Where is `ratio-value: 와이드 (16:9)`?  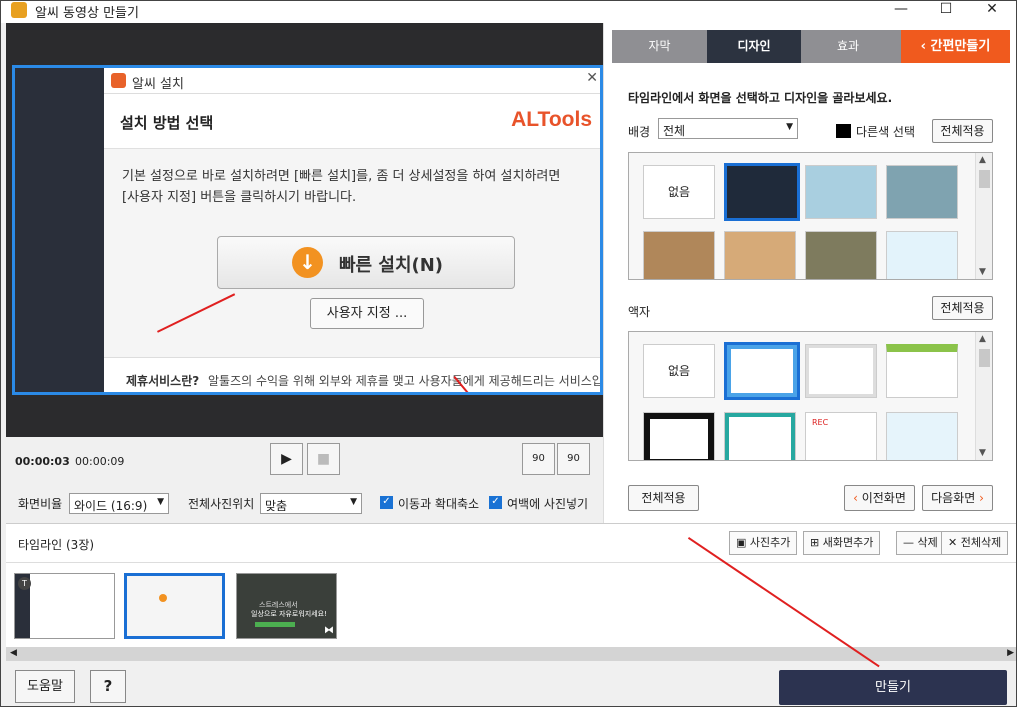 ratio-value: 와이드 (16:9) is located at coordinates (111, 506).